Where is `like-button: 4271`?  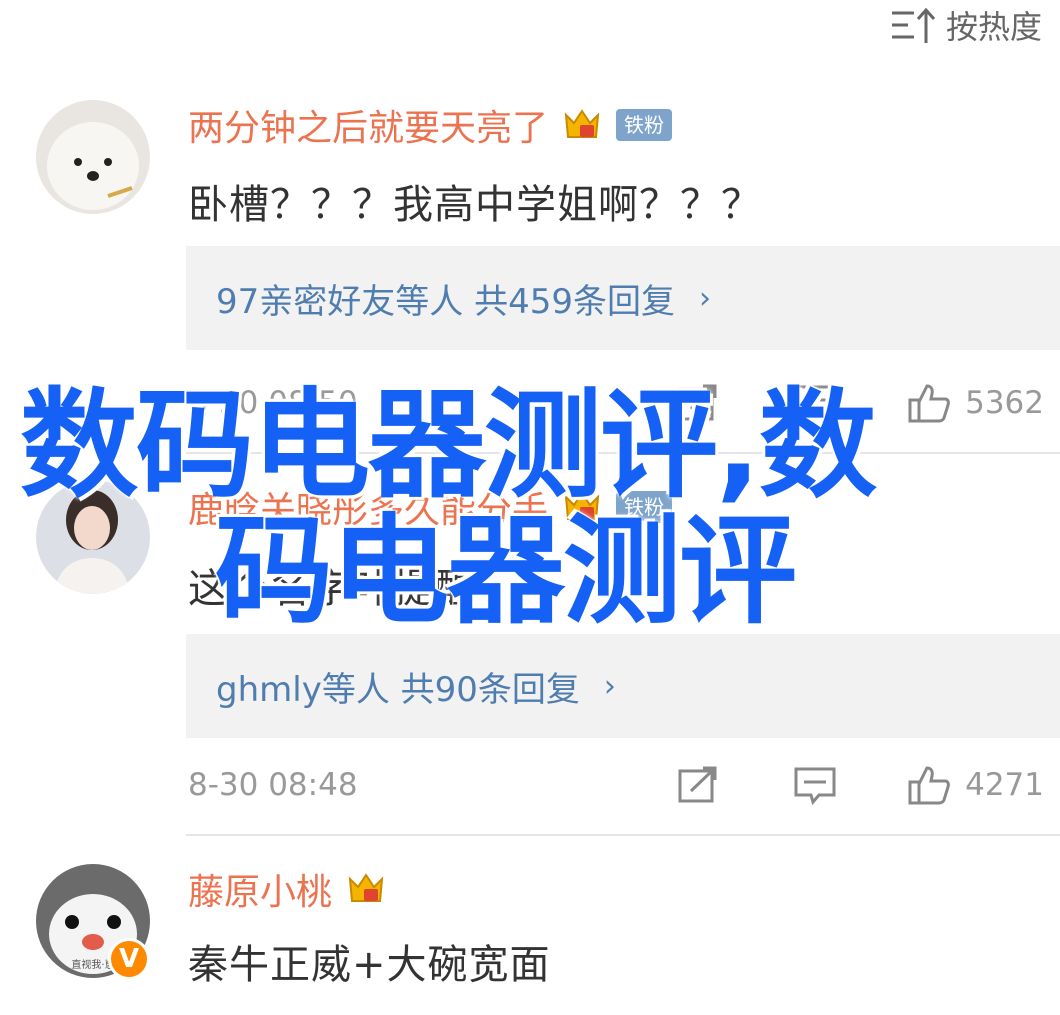 like-button: 4271 is located at coordinates (975, 785).